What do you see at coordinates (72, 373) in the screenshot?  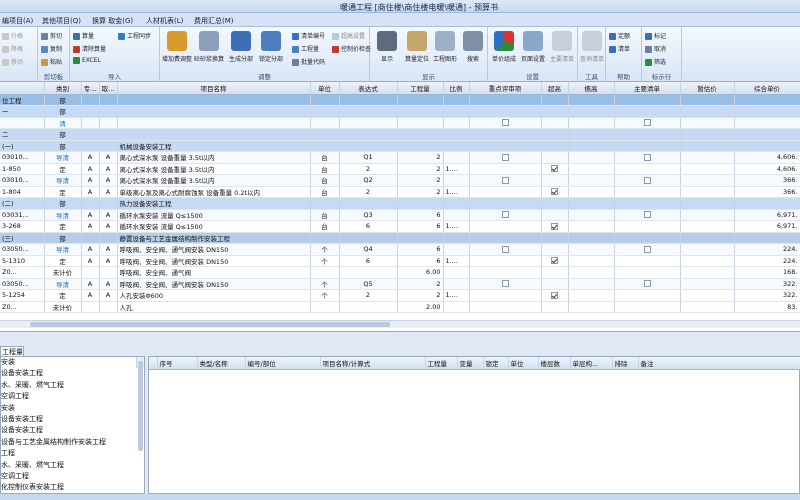 I see `tree-item: 设备安装工程` at bounding box center [72, 373].